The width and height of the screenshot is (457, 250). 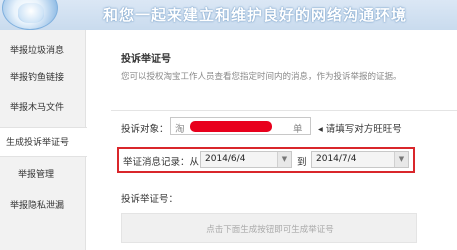 What do you see at coordinates (255, 15) in the screenshot?
I see `banner-slogan: 和您一起来建立和维护良好的网络沟通环境` at bounding box center [255, 15].